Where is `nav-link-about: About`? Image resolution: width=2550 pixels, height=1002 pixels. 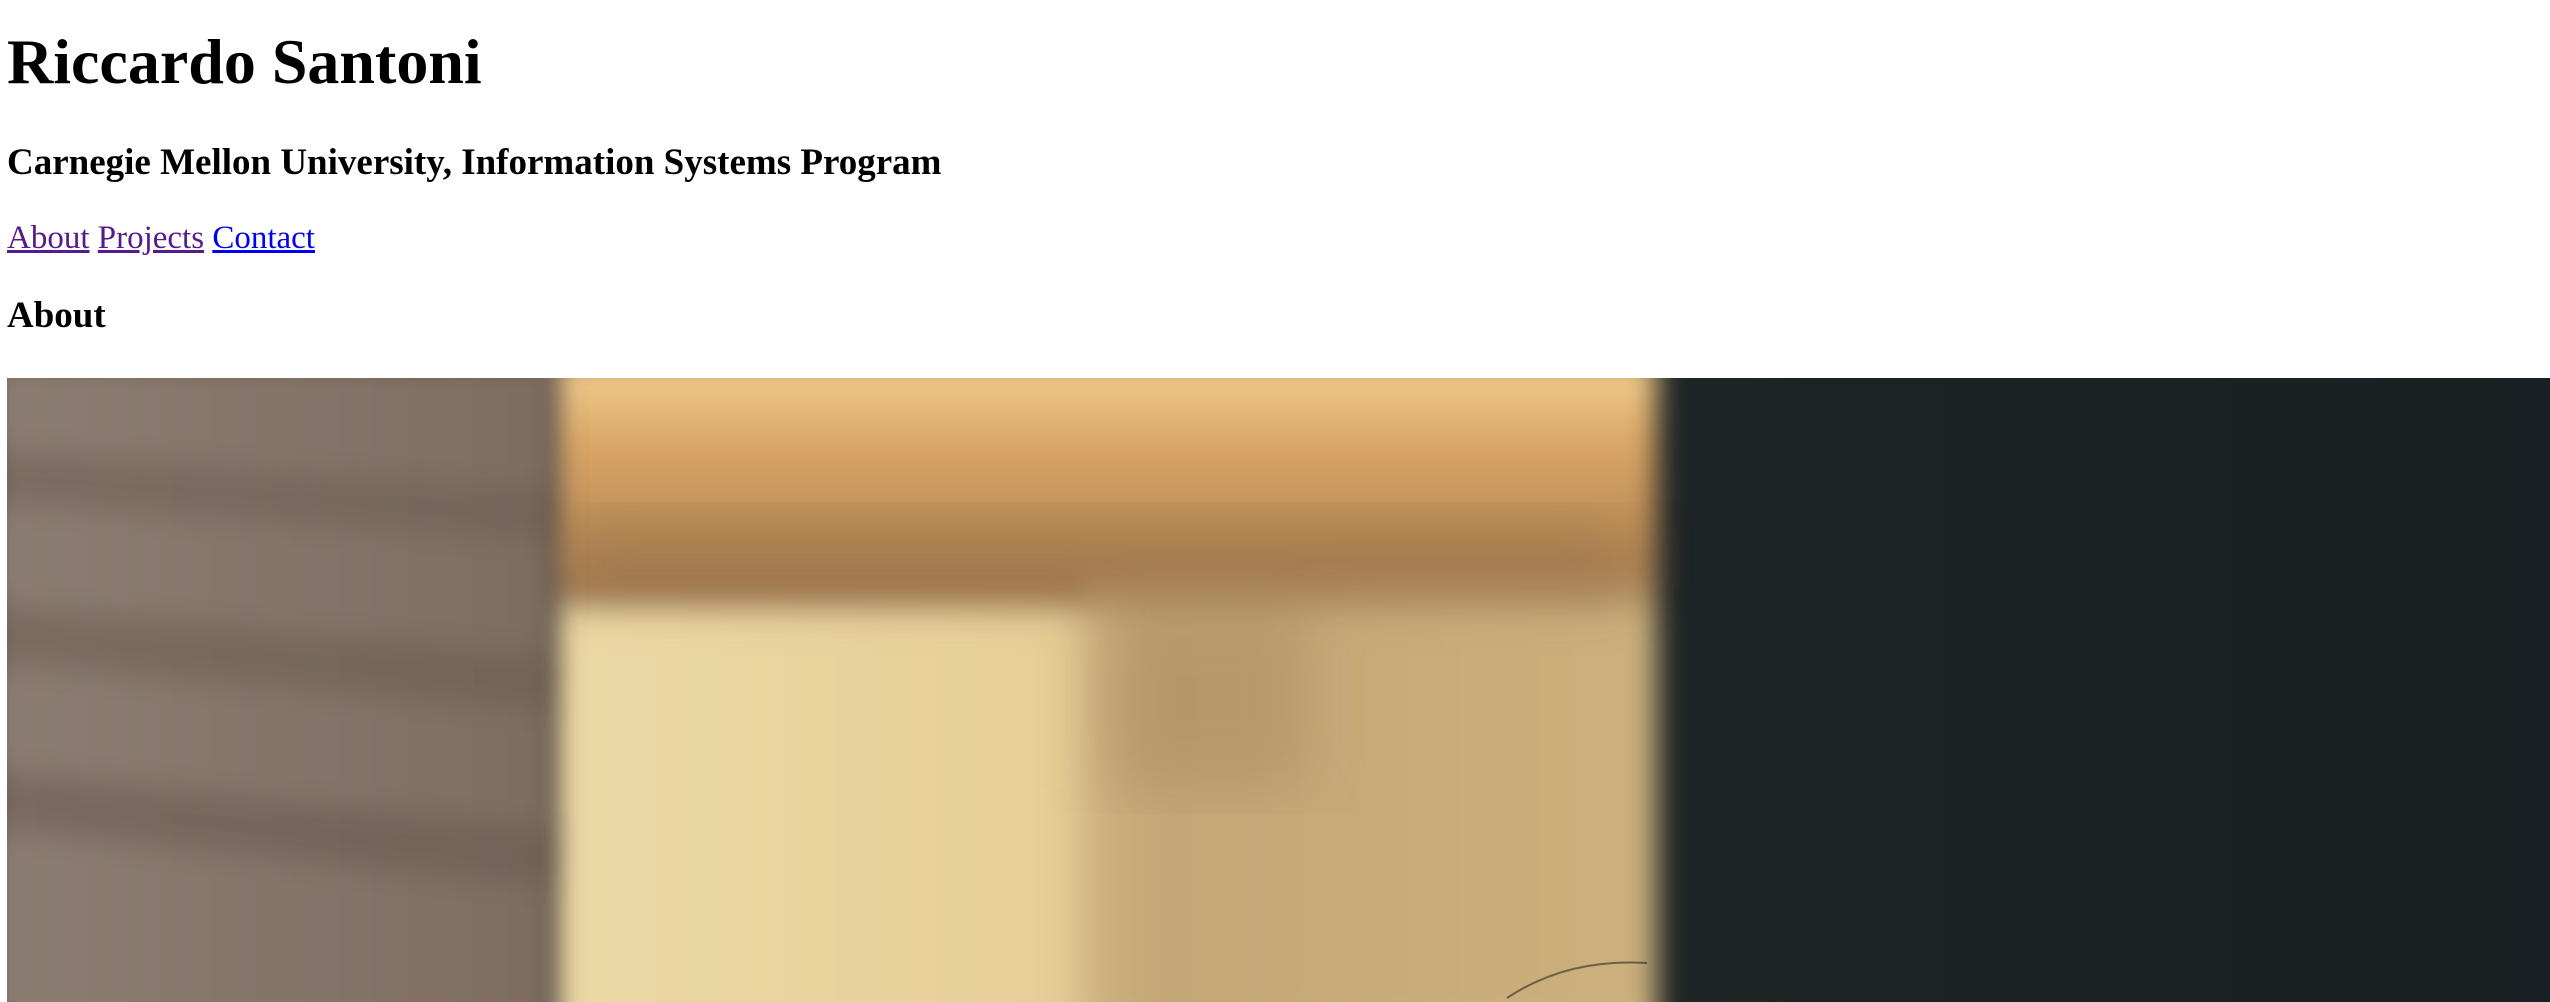 nav-link-about: About is located at coordinates (48, 238).